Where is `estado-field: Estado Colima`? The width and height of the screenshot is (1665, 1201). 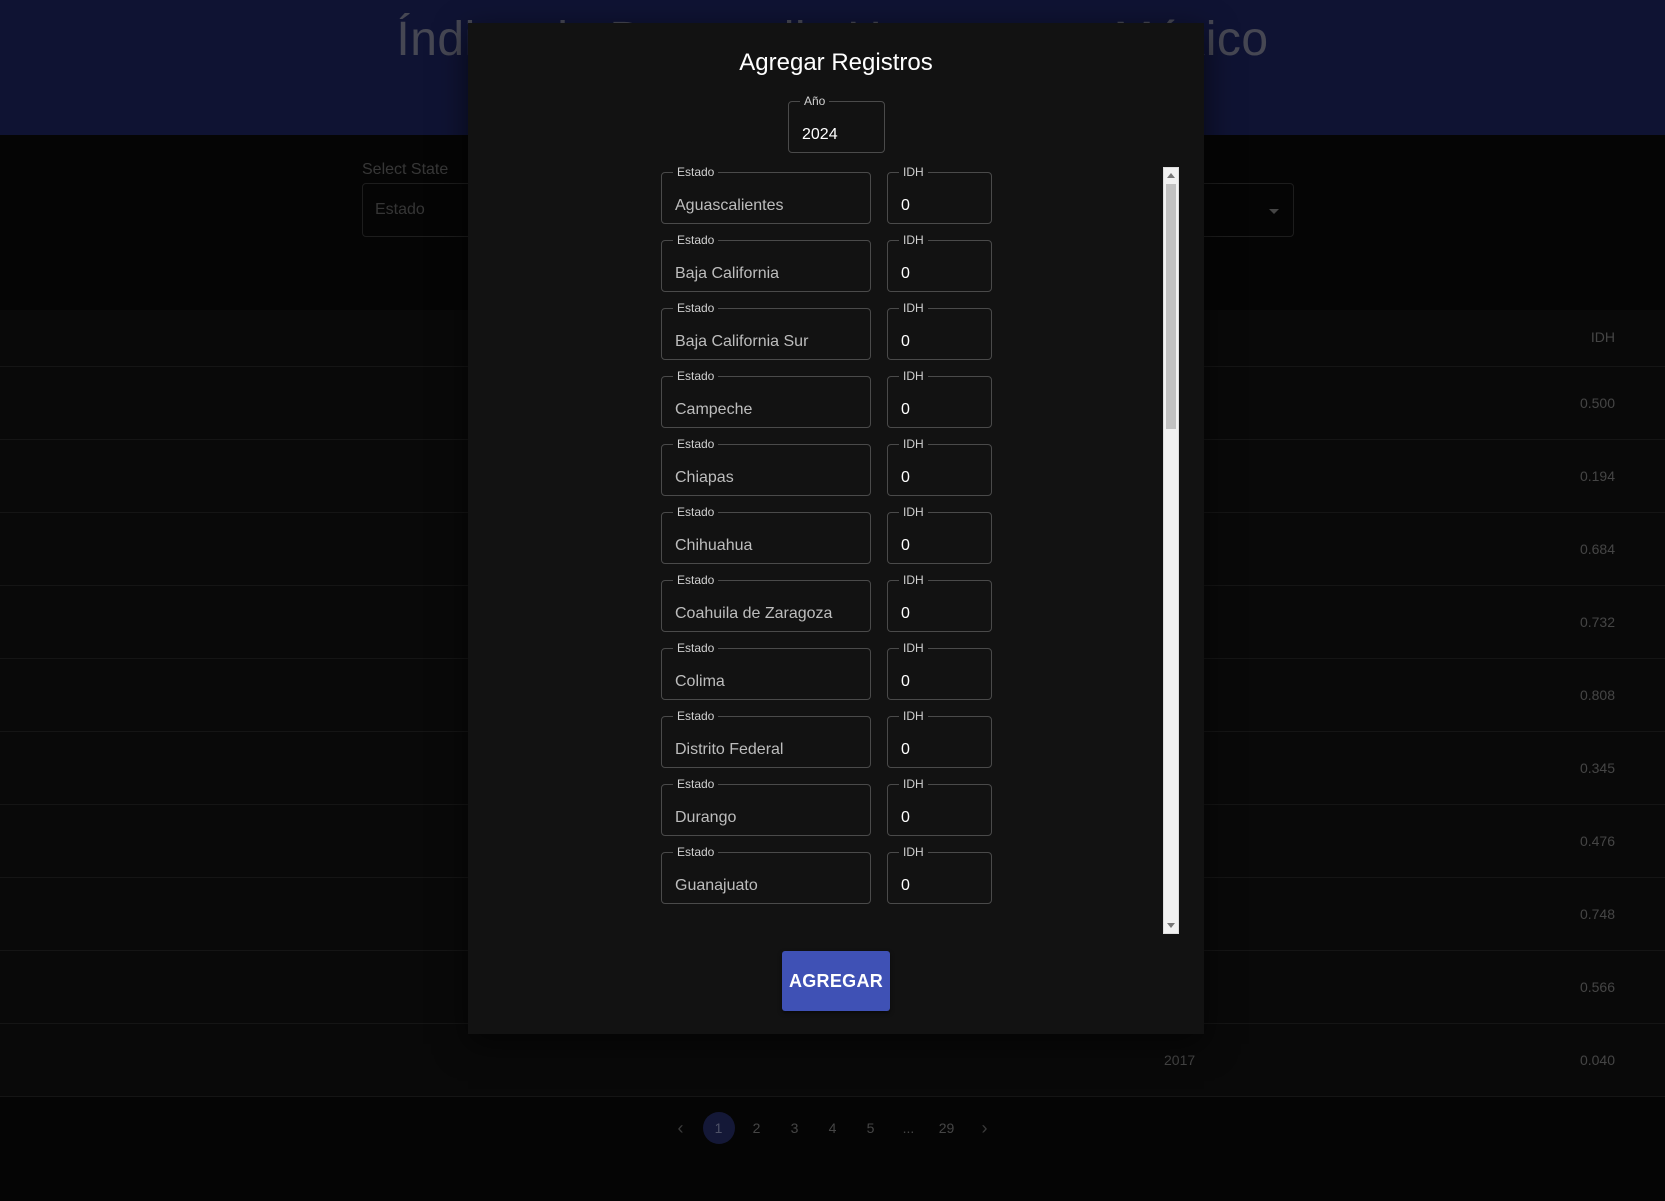
estado-field: Estado Colima is located at coordinates (766, 671).